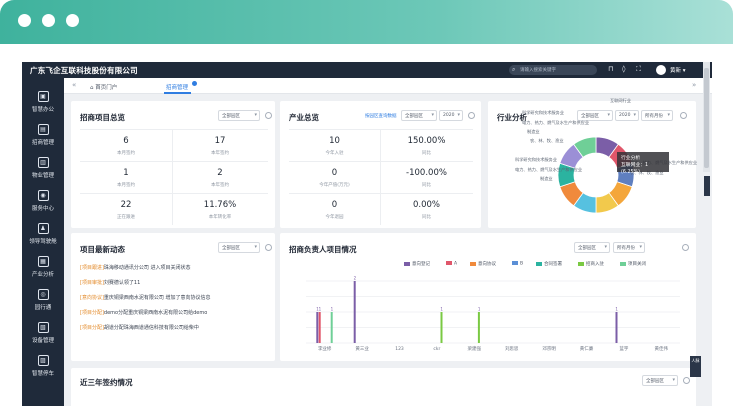 This screenshot has width=733, height=406. Describe the element at coordinates (707, 186) in the screenshot. I see `side-tab` at that location.